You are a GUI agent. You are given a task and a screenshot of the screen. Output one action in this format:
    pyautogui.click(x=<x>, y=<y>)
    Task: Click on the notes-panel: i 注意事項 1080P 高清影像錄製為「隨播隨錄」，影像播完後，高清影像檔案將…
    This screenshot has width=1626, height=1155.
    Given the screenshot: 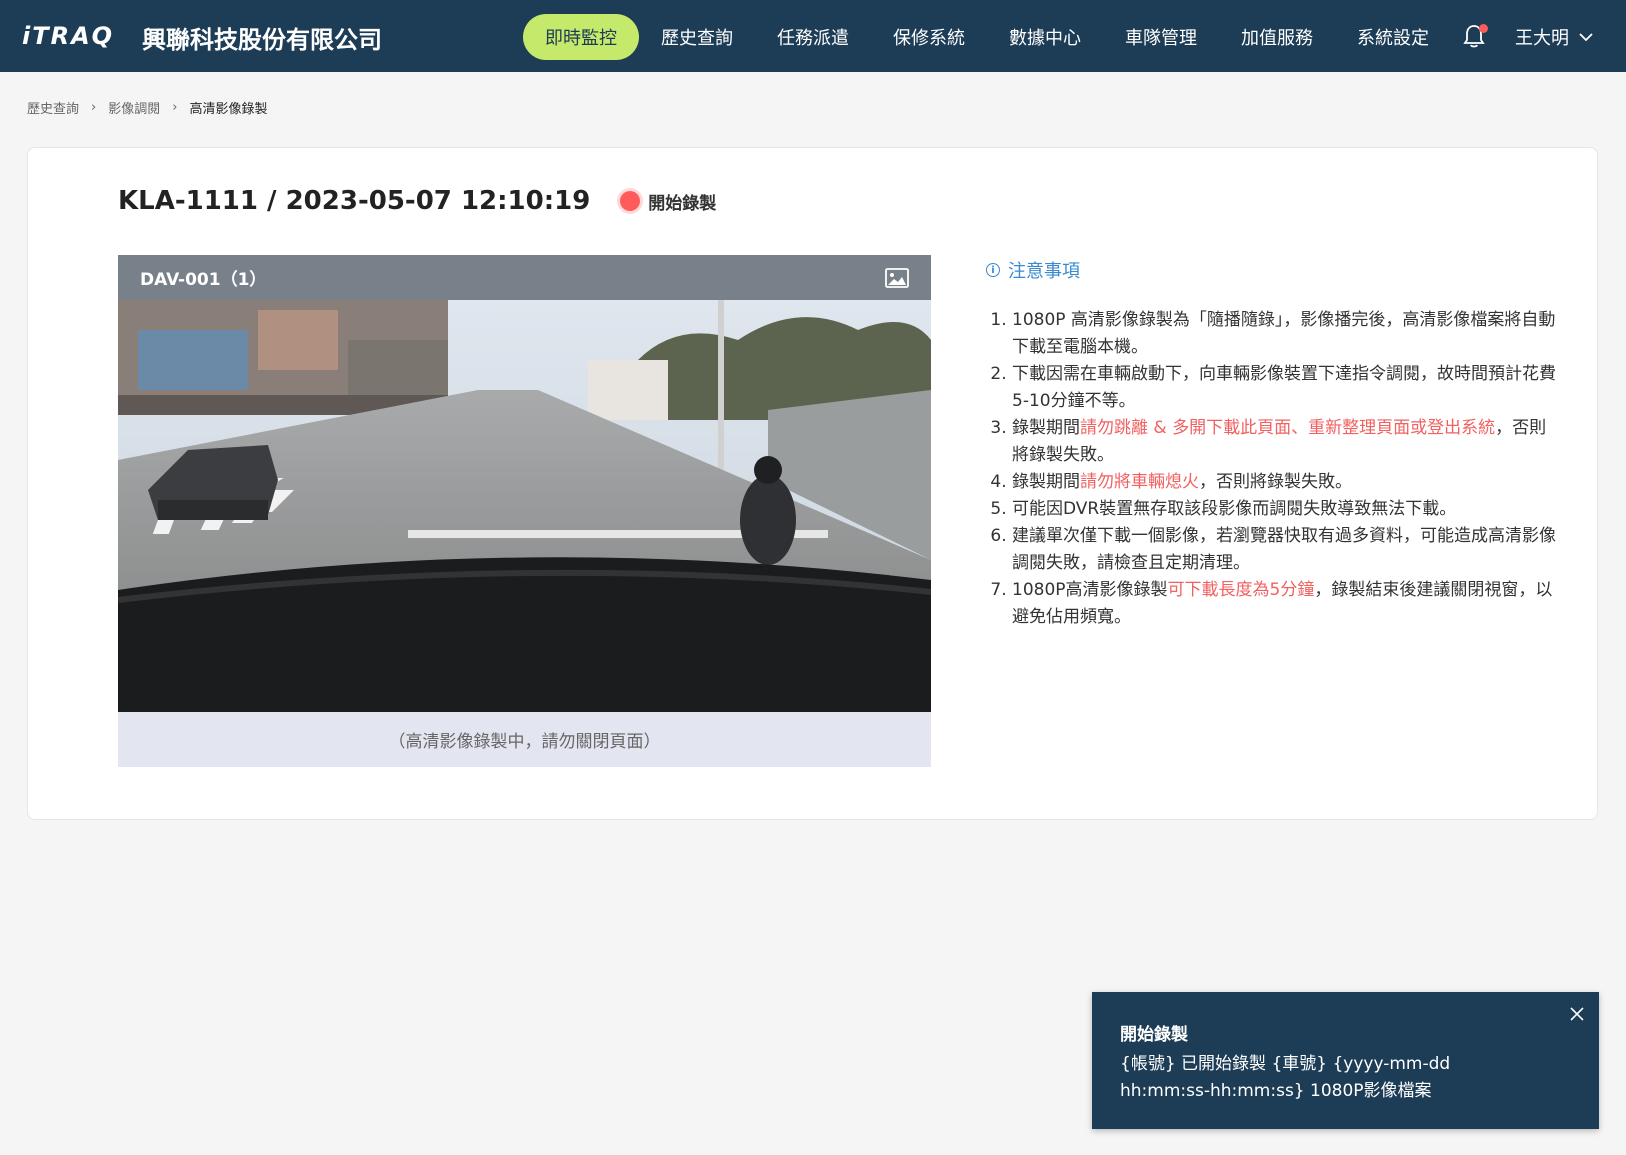 What is the action you would take?
    pyautogui.click(x=1271, y=444)
    